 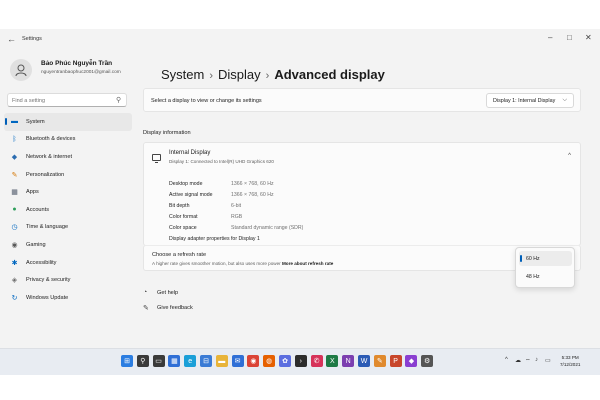 What do you see at coordinates (269, 361) in the screenshot?
I see `firefox-icon: ◍` at bounding box center [269, 361].